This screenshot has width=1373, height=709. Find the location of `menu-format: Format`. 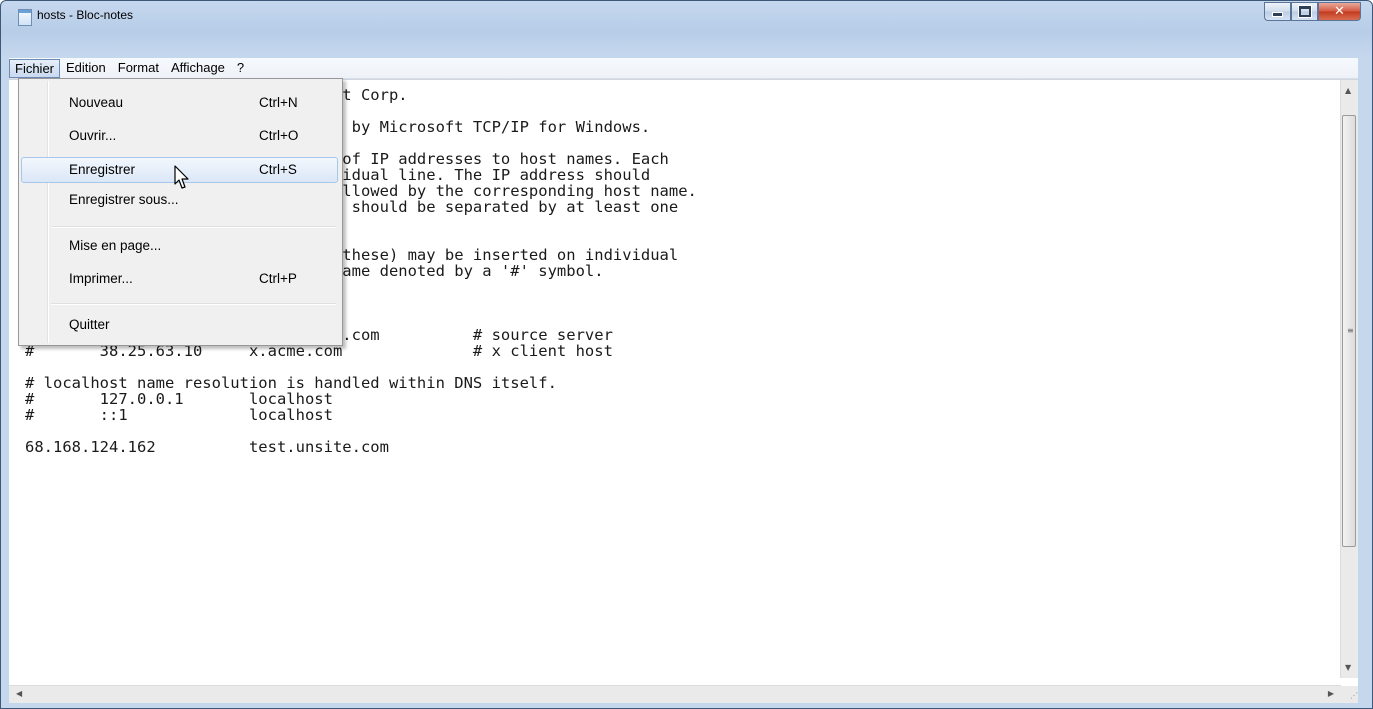

menu-format: Format is located at coordinates (138, 68).